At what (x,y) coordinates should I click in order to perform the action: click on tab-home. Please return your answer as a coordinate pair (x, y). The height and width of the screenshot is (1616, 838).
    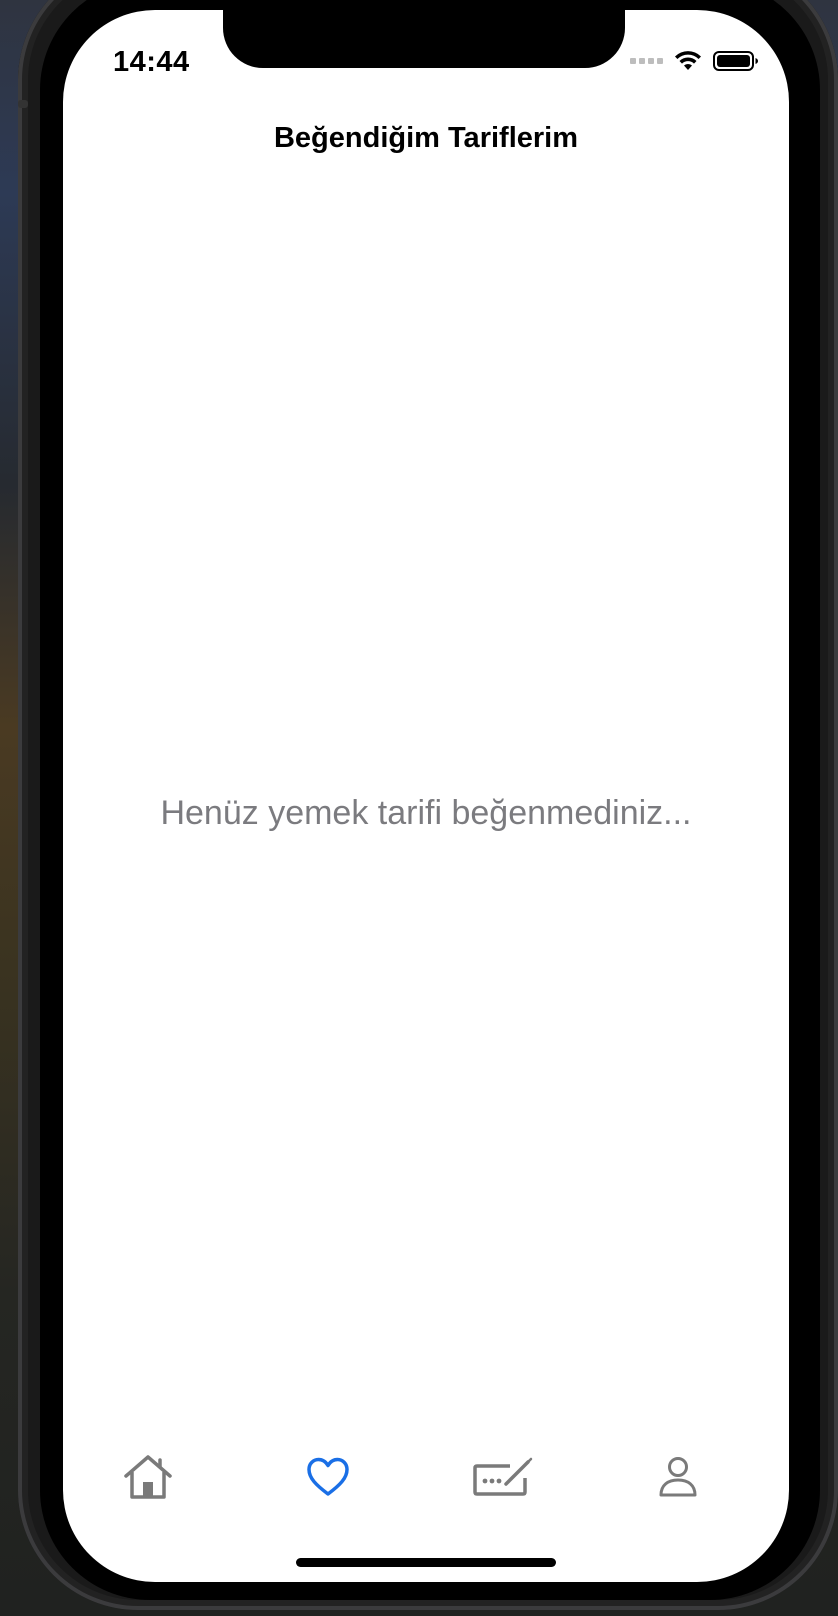
    Looking at the image, I should click on (148, 1477).